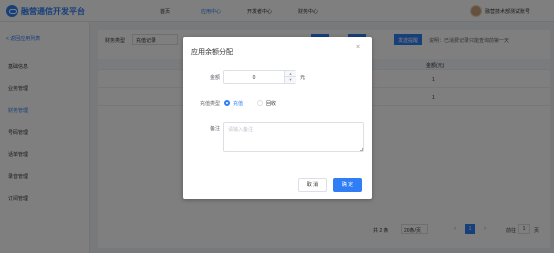 This screenshot has height=253, width=554. What do you see at coordinates (209, 104) in the screenshot?
I see `recharge-type-label: 充值类型` at bounding box center [209, 104].